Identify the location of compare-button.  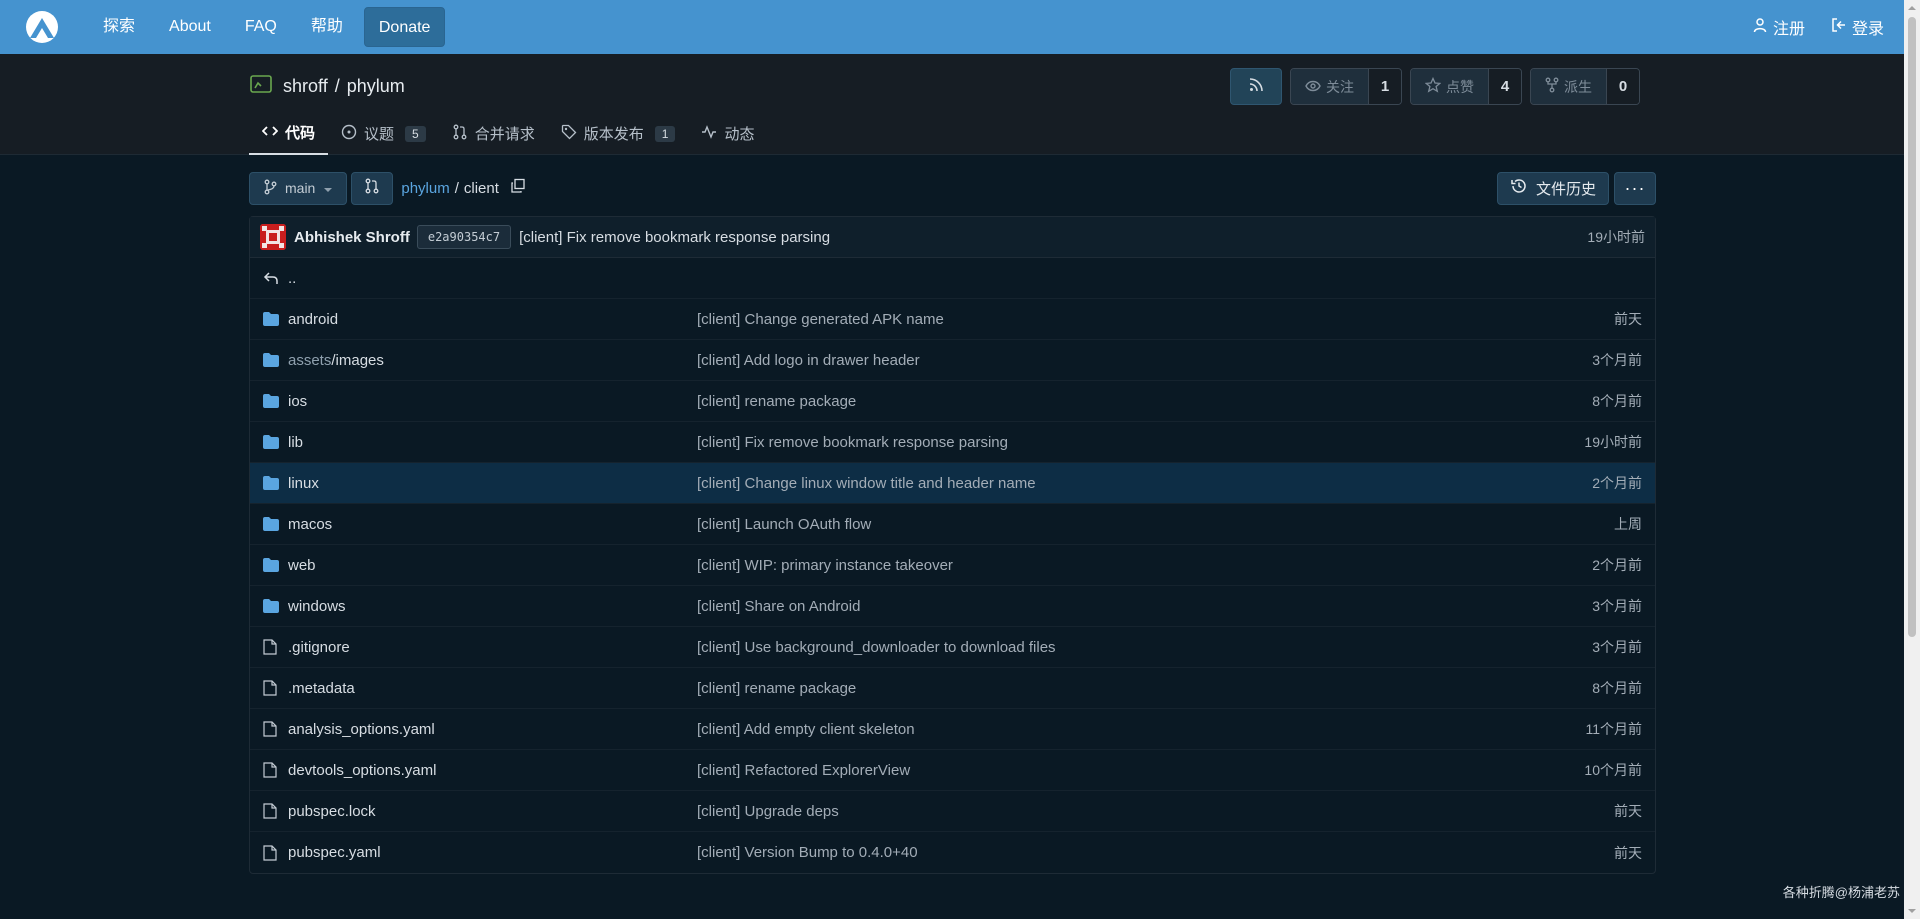
(372, 188).